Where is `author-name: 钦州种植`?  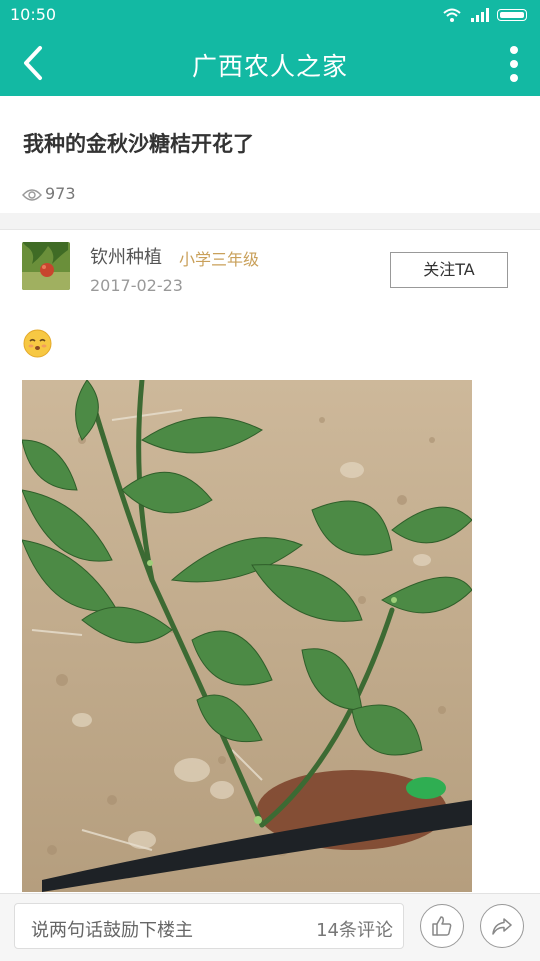 author-name: 钦州种植 is located at coordinates (126, 256).